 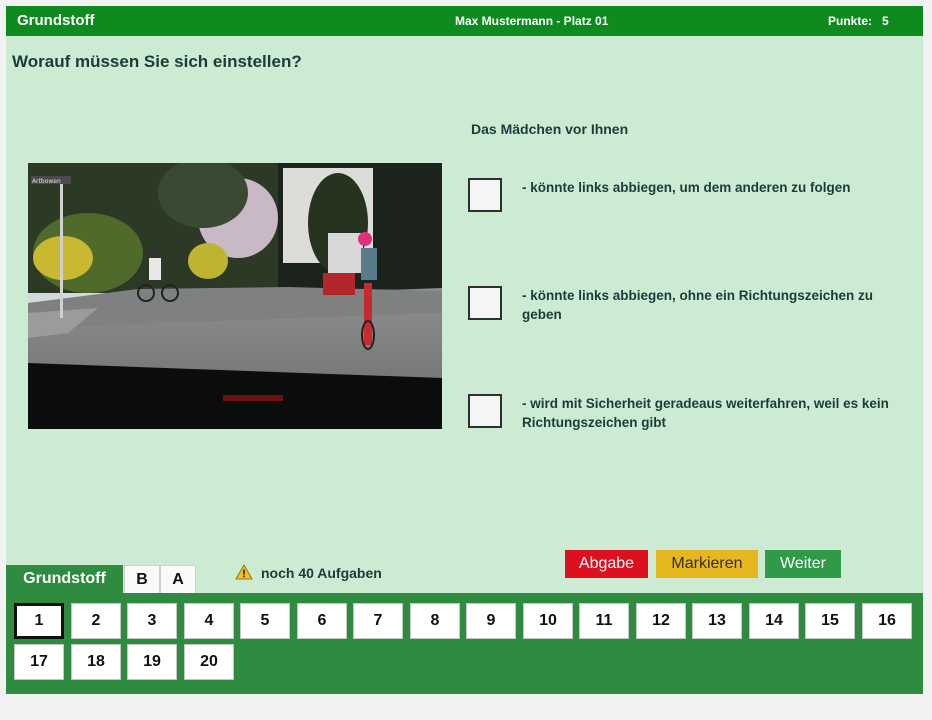 What do you see at coordinates (96, 621) in the screenshot?
I see `question-number-button: 2` at bounding box center [96, 621].